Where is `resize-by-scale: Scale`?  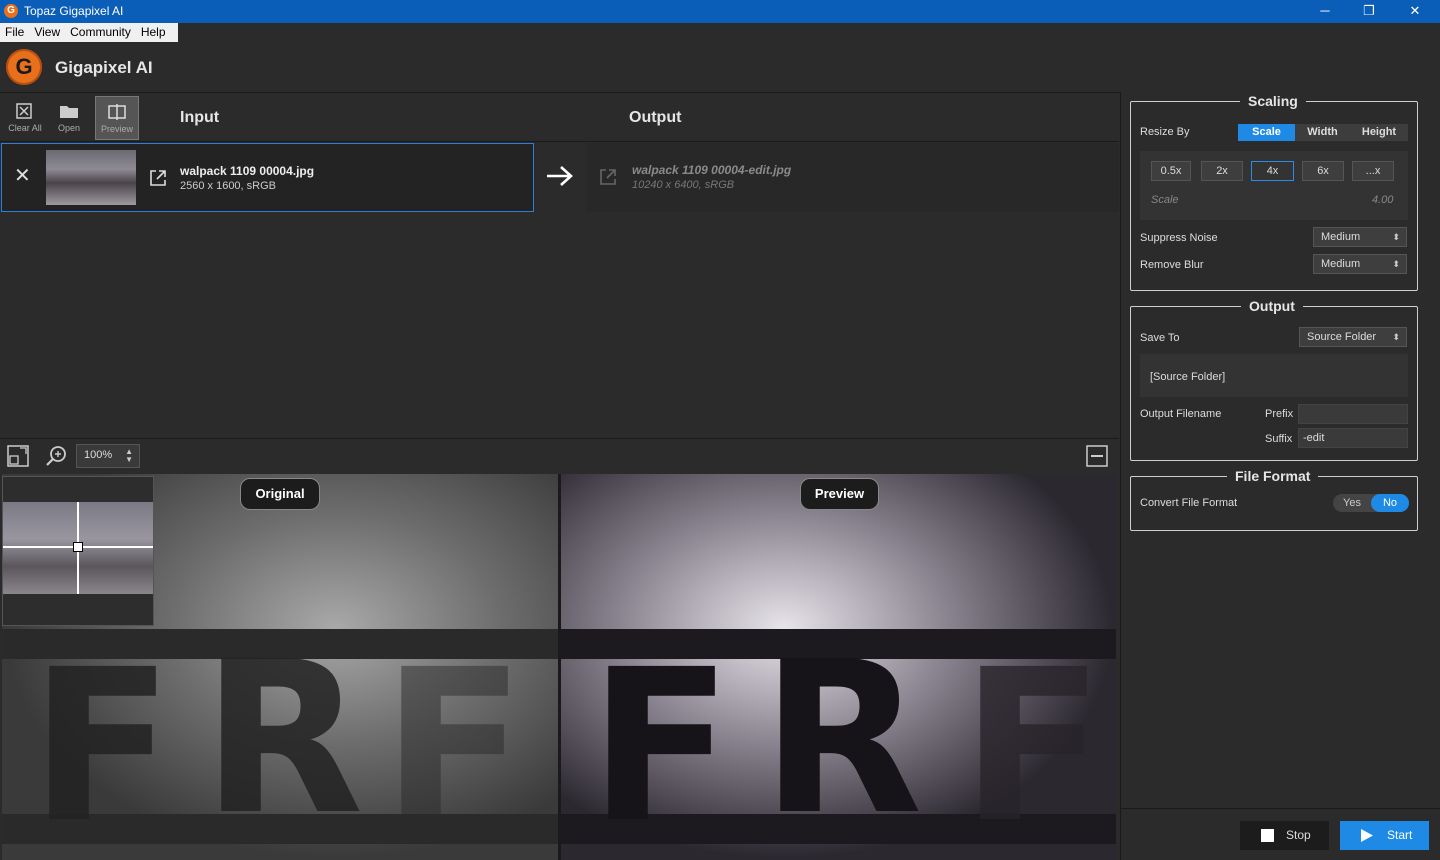 resize-by-scale: Scale is located at coordinates (1266, 132).